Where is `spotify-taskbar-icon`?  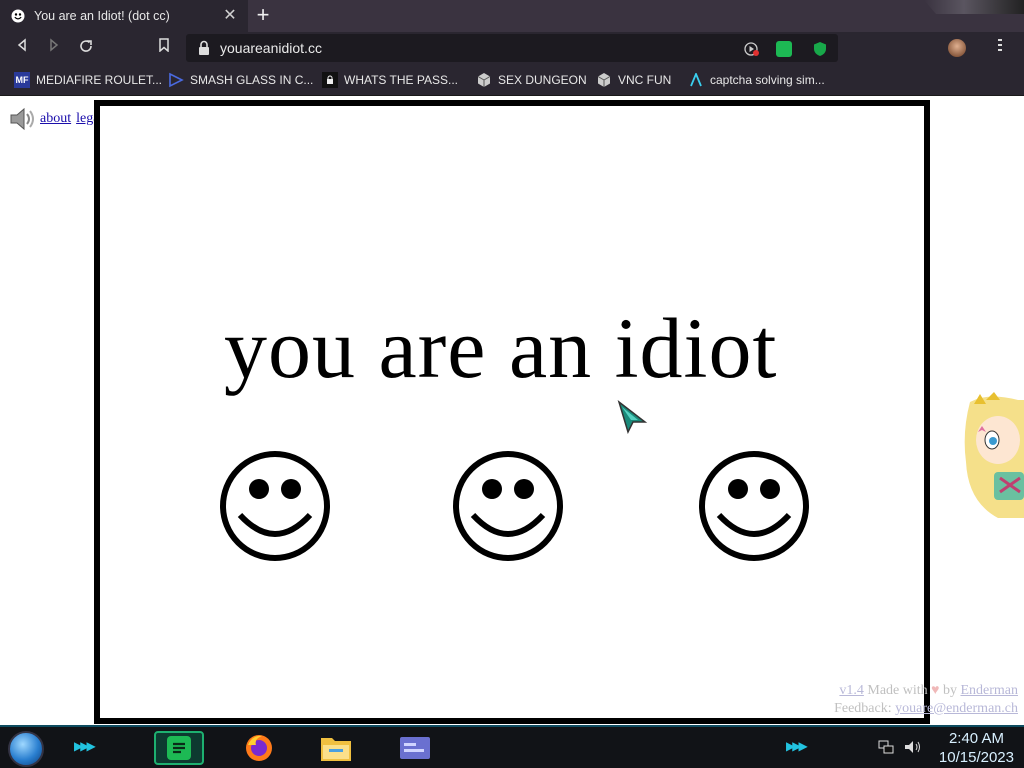
spotify-taskbar-icon is located at coordinates (179, 748).